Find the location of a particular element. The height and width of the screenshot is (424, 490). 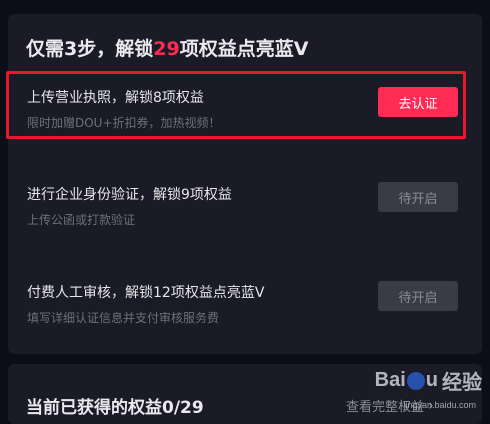

benefits-progress: 当前已获得的权益0/29 is located at coordinates (115, 408).